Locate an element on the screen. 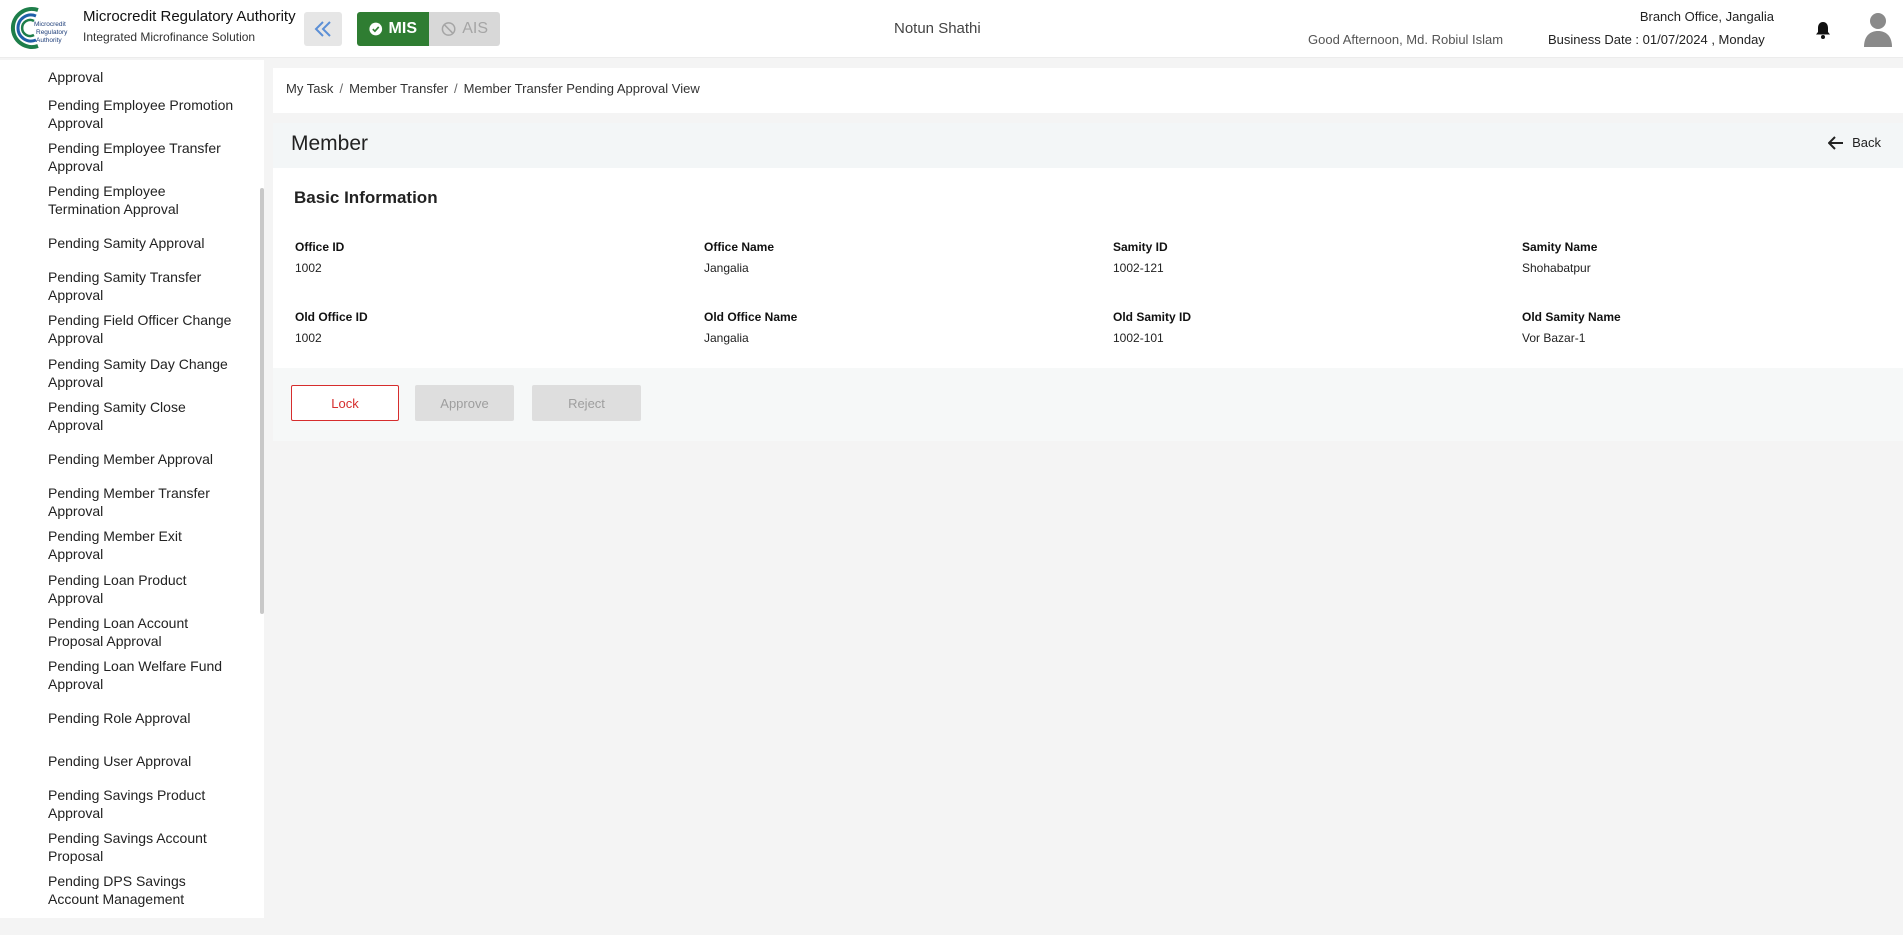 Image resolution: width=1903 pixels, height=935 pixels. breadcrumb-member-transfer: Member Transfer is located at coordinates (398, 88).